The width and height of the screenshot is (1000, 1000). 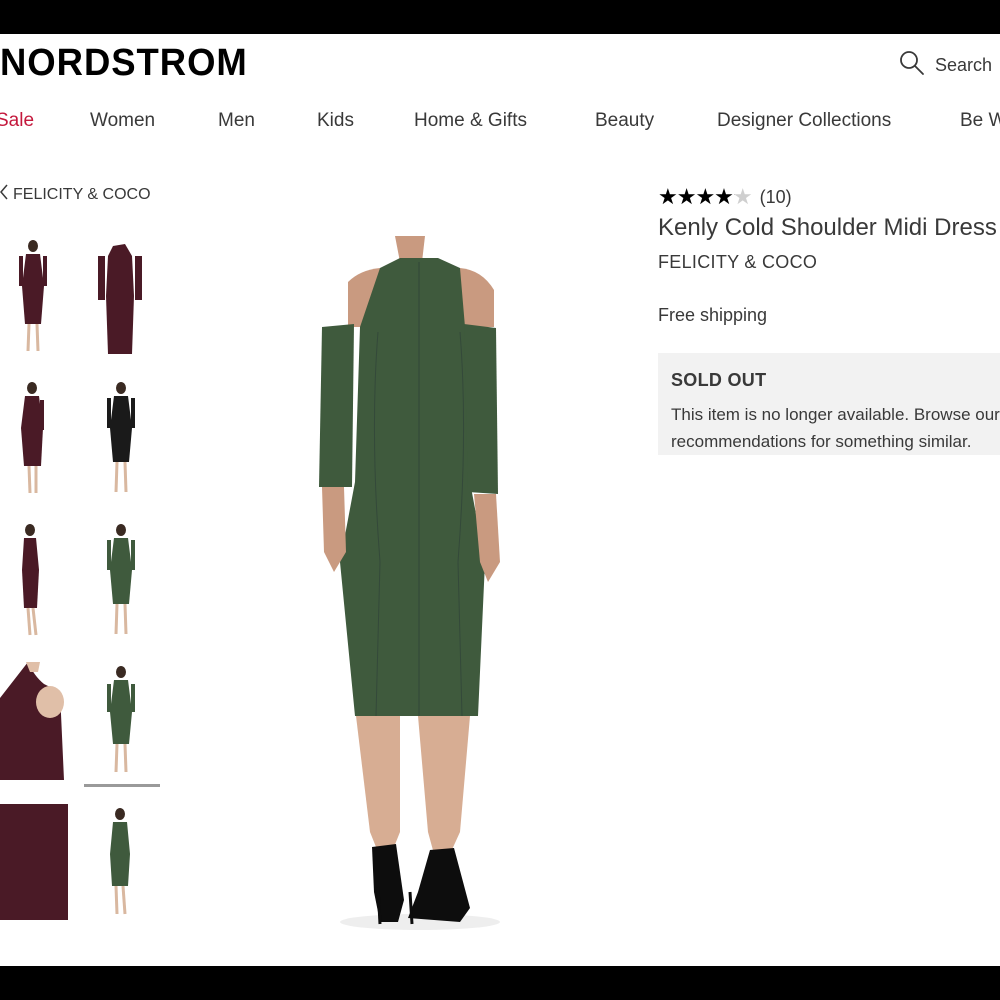 I want to click on nordstrom-logo: NORDSTROM, so click(x=124, y=63).